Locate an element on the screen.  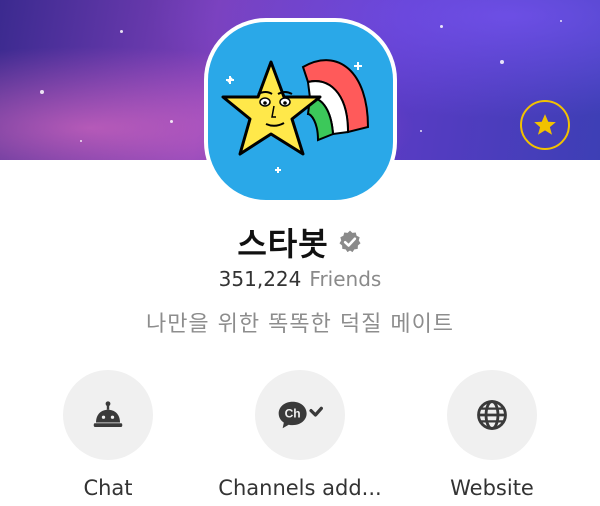
channels-add-button: Ch is located at coordinates (300, 415).